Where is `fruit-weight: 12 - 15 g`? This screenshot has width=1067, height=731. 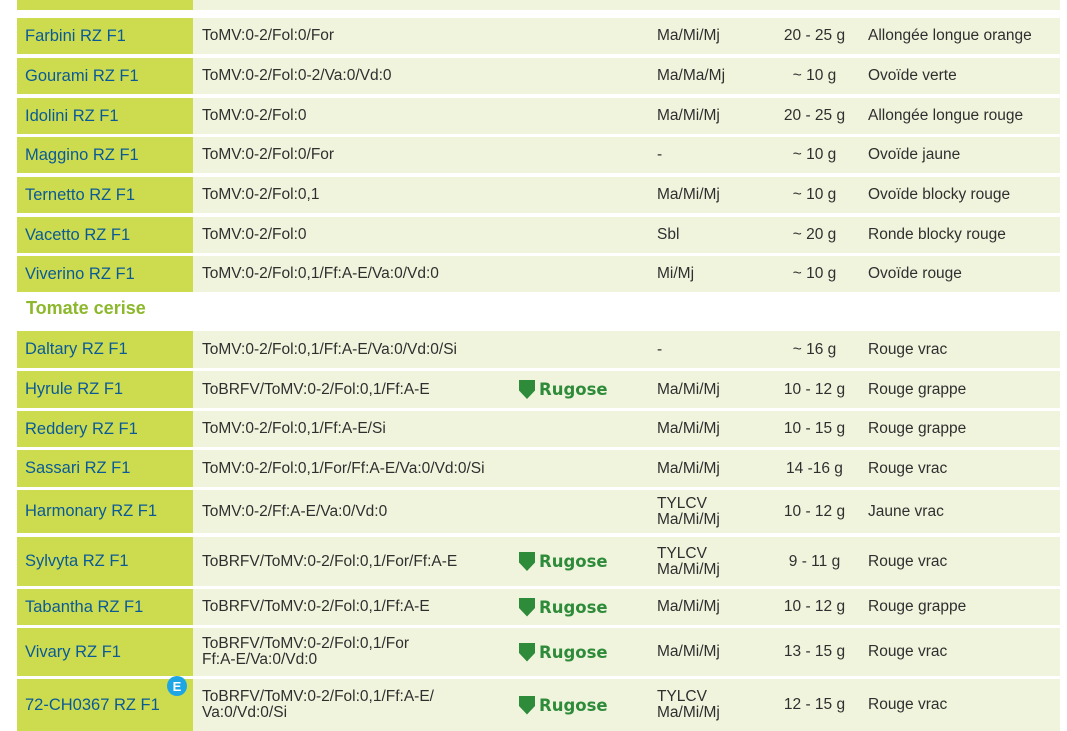
fruit-weight: 12 - 15 g is located at coordinates (814, 704).